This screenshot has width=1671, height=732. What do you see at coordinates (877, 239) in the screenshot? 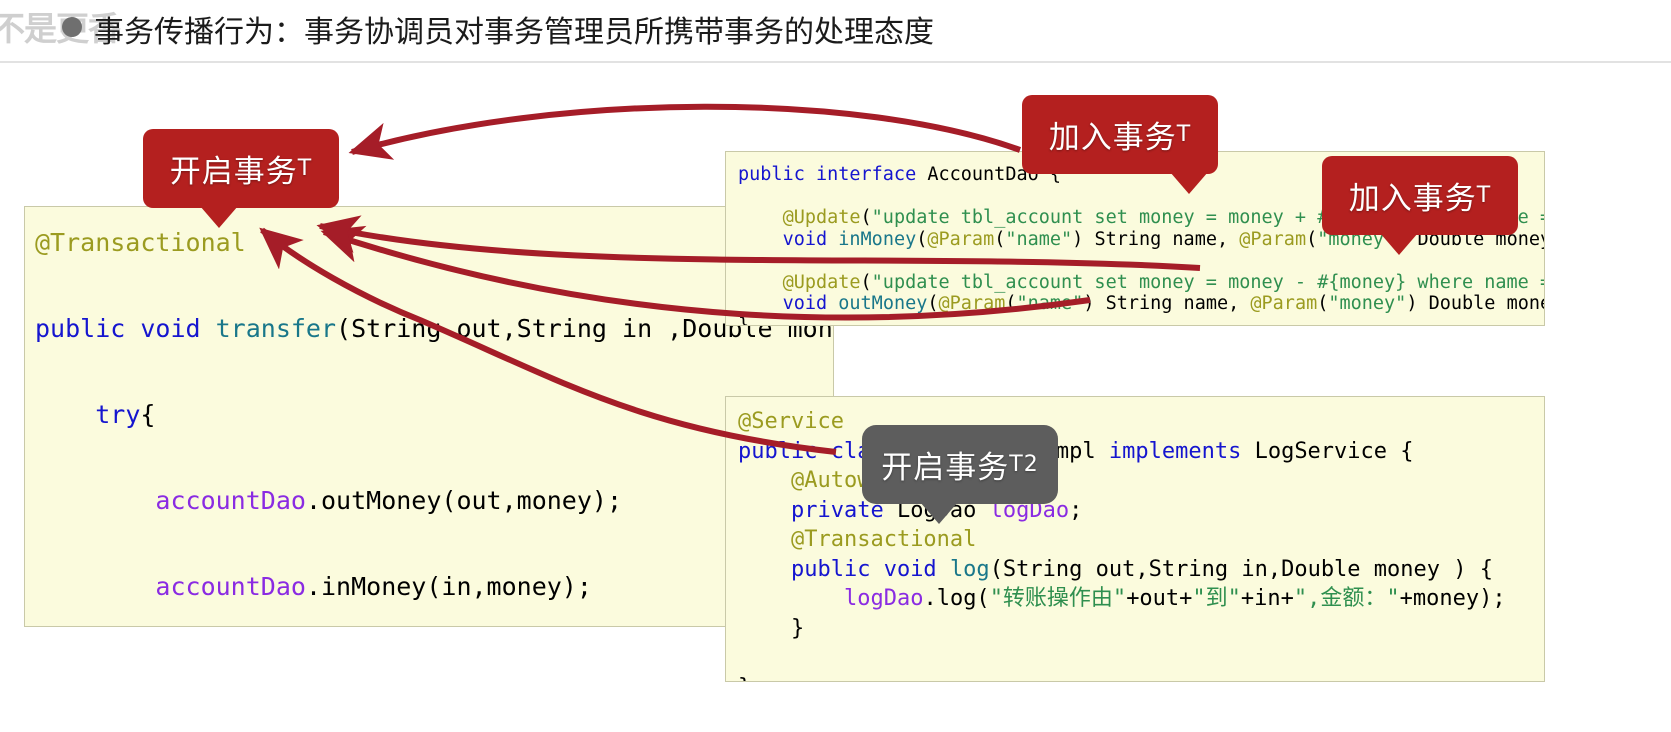
I see `code-token: inMoney` at bounding box center [877, 239].